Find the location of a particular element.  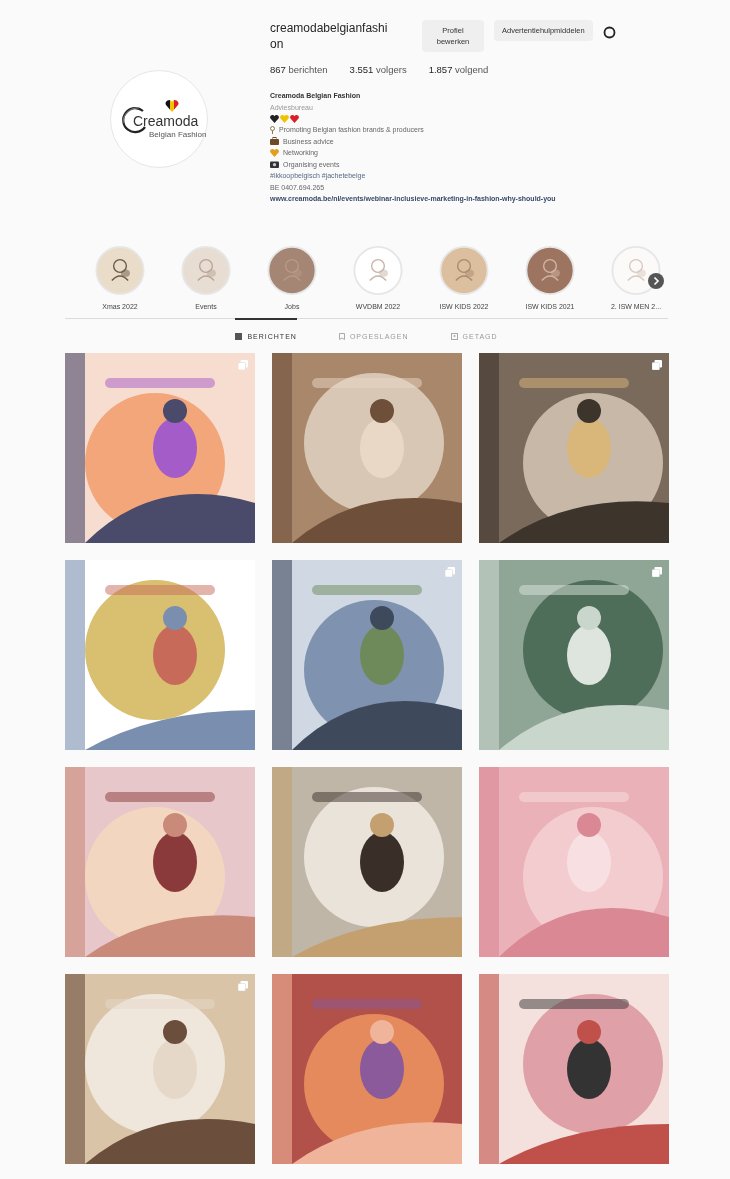

profile-stat: 3.551 volgers is located at coordinates (378, 69).